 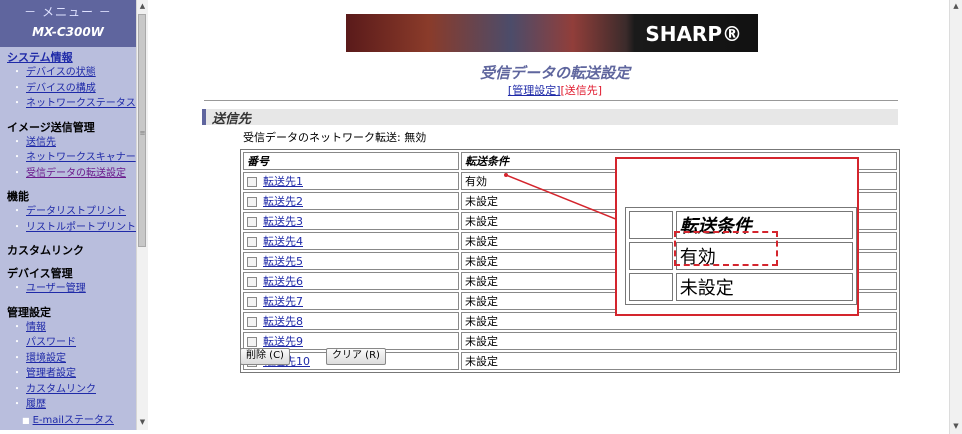 What do you see at coordinates (283, 221) in the screenshot?
I see `destination-link: 転送先3` at bounding box center [283, 221].